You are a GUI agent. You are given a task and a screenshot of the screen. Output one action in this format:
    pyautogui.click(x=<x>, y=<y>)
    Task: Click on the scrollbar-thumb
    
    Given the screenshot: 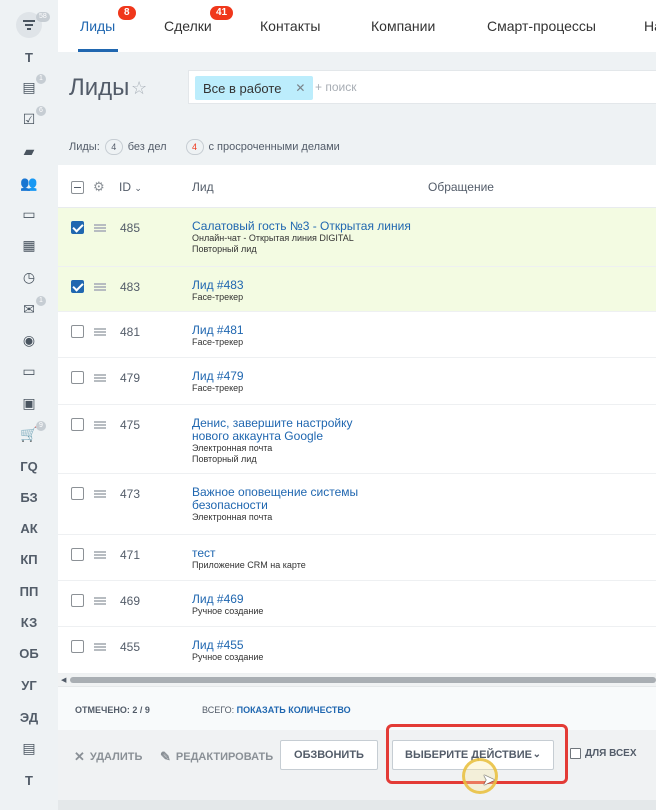 What is the action you would take?
    pyautogui.click(x=363, y=680)
    